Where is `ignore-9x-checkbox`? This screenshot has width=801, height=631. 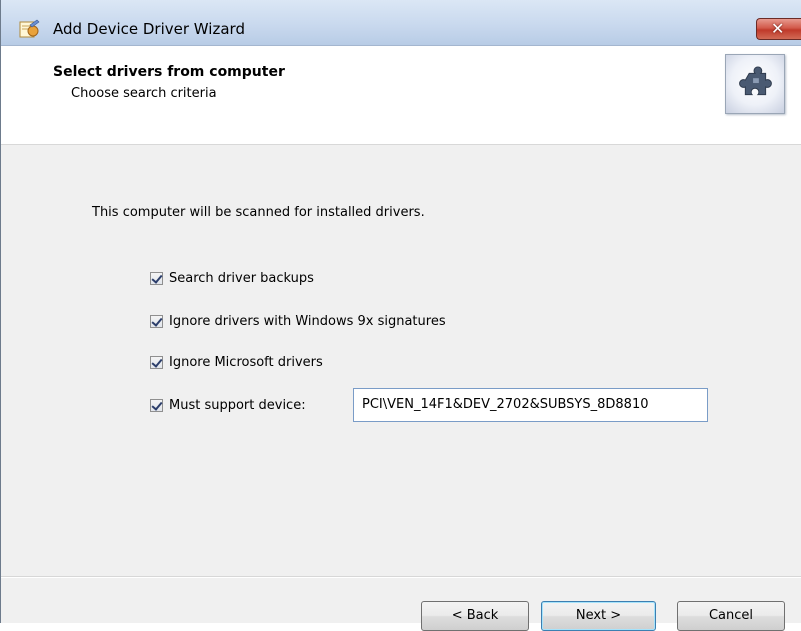 ignore-9x-checkbox is located at coordinates (156, 321).